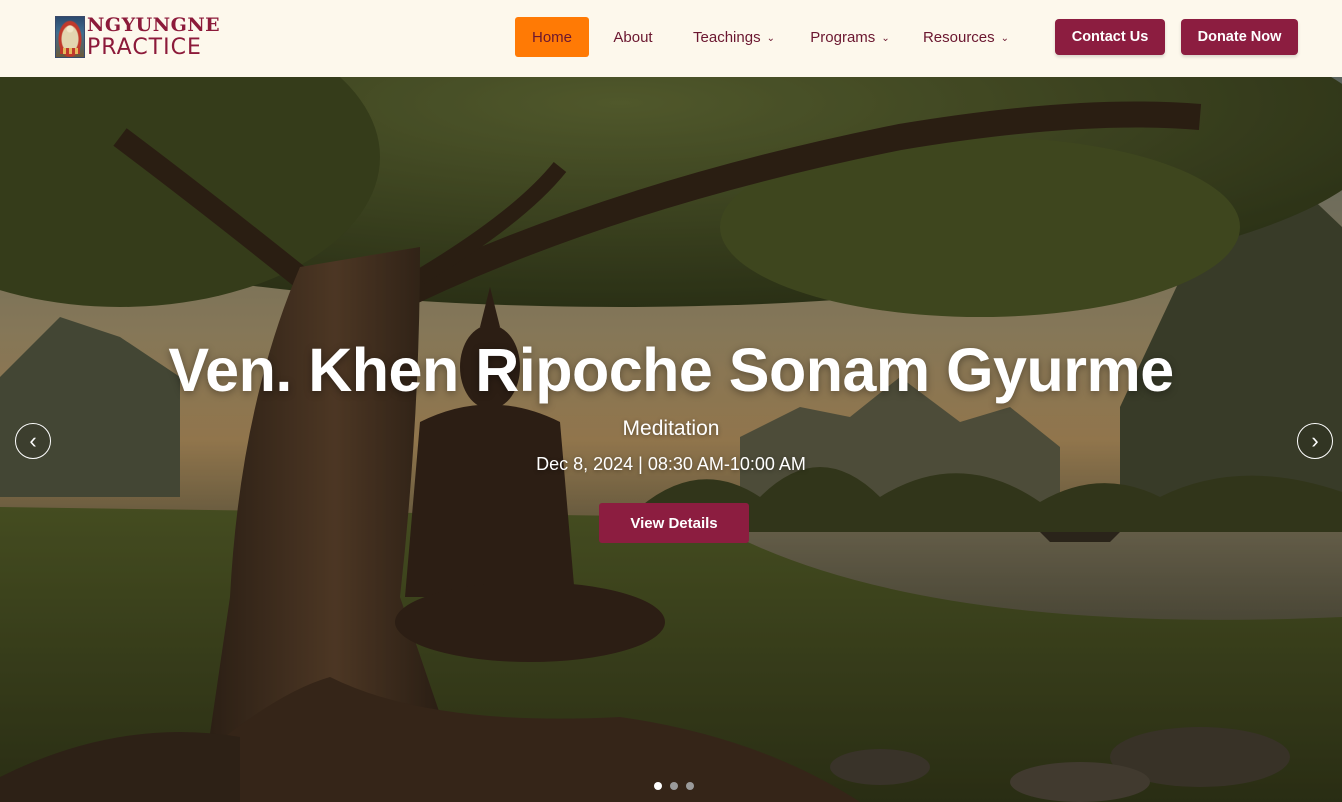 This screenshot has width=1342, height=802. I want to click on contact-us-button: Contact Us, so click(1110, 37).